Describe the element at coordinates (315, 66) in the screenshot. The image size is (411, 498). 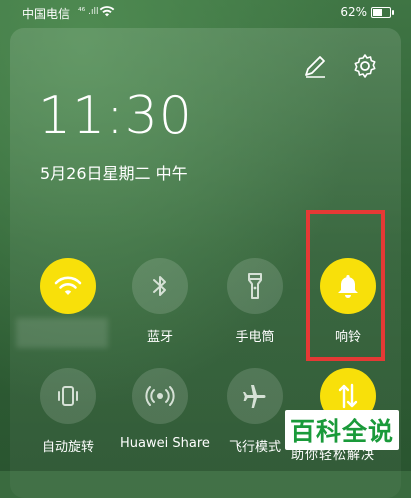
I see `edit-icon` at that location.